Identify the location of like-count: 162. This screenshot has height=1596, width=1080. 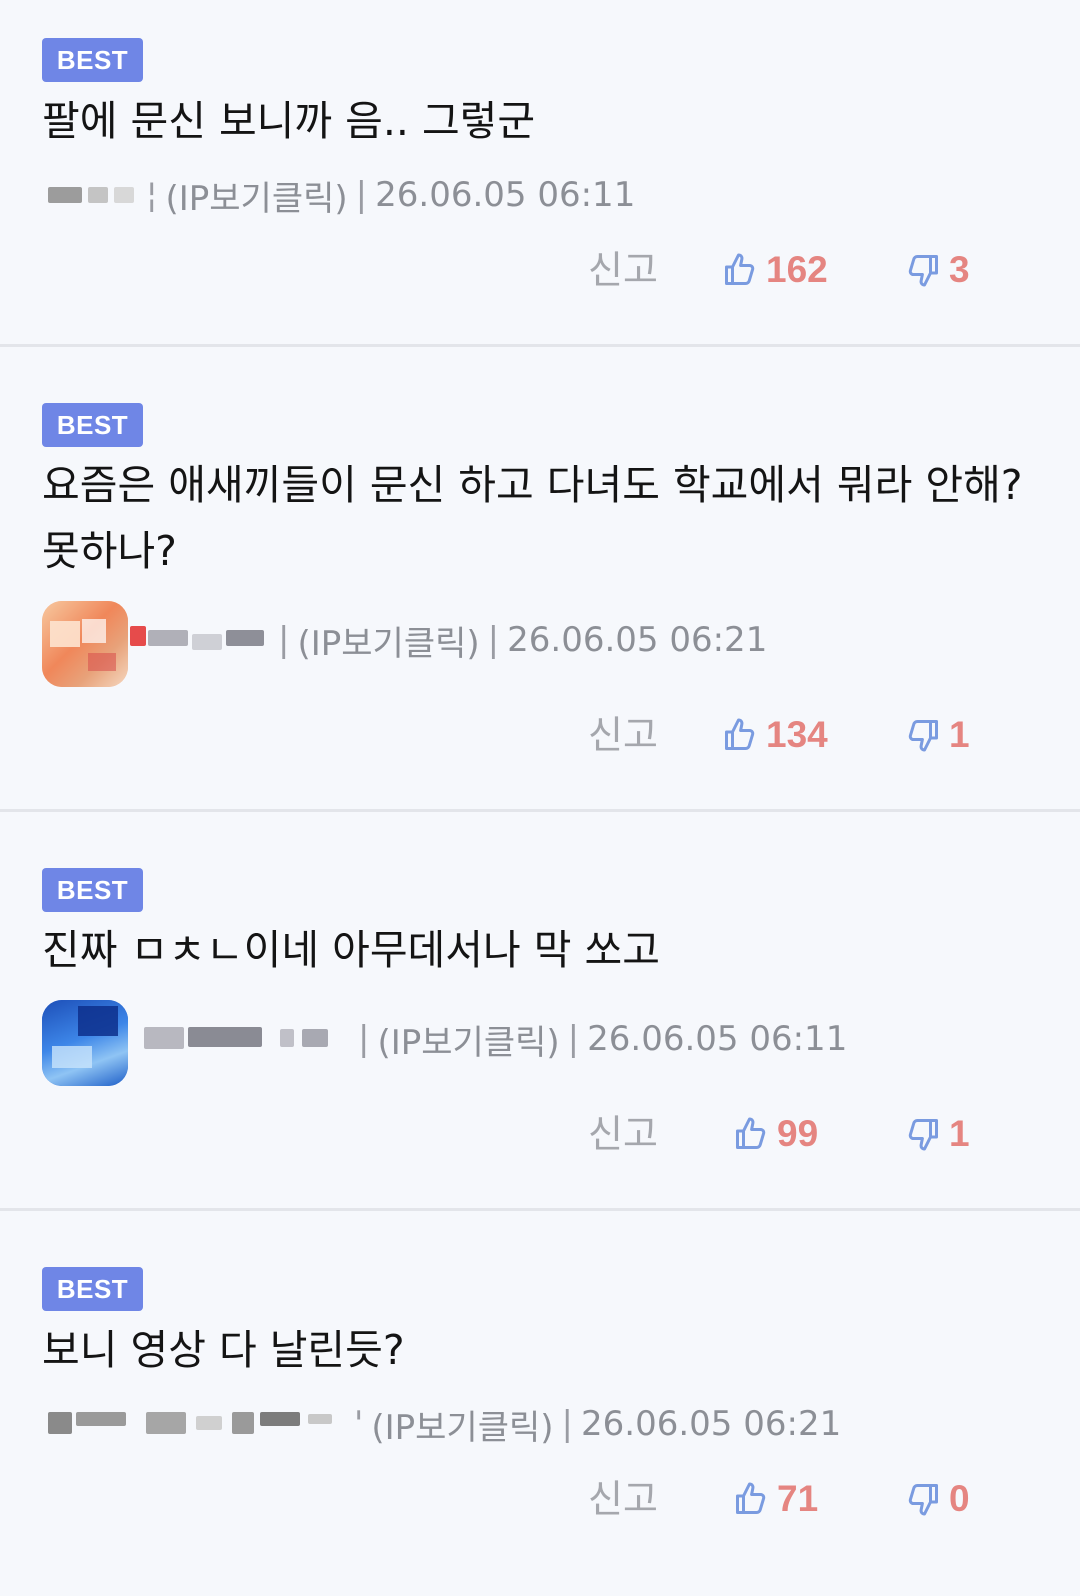
(797, 269).